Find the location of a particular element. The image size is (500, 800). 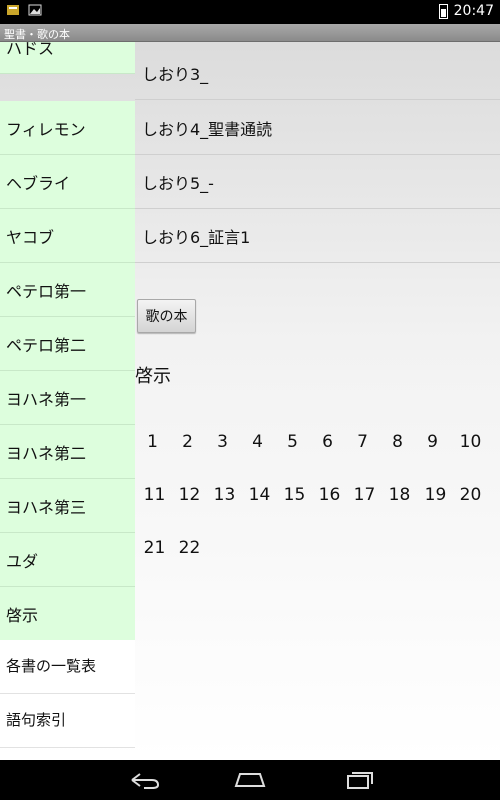

home-icon is located at coordinates (250, 780).